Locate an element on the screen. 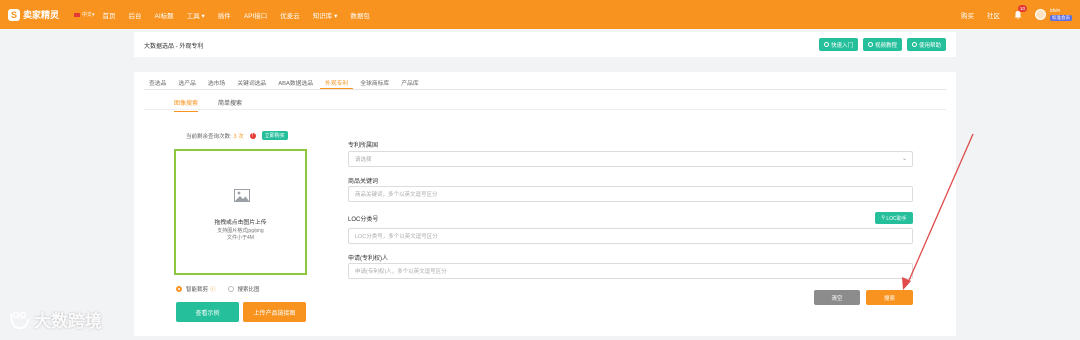 The image size is (1080, 340). loc-label: LOC分类号 is located at coordinates (363, 220).